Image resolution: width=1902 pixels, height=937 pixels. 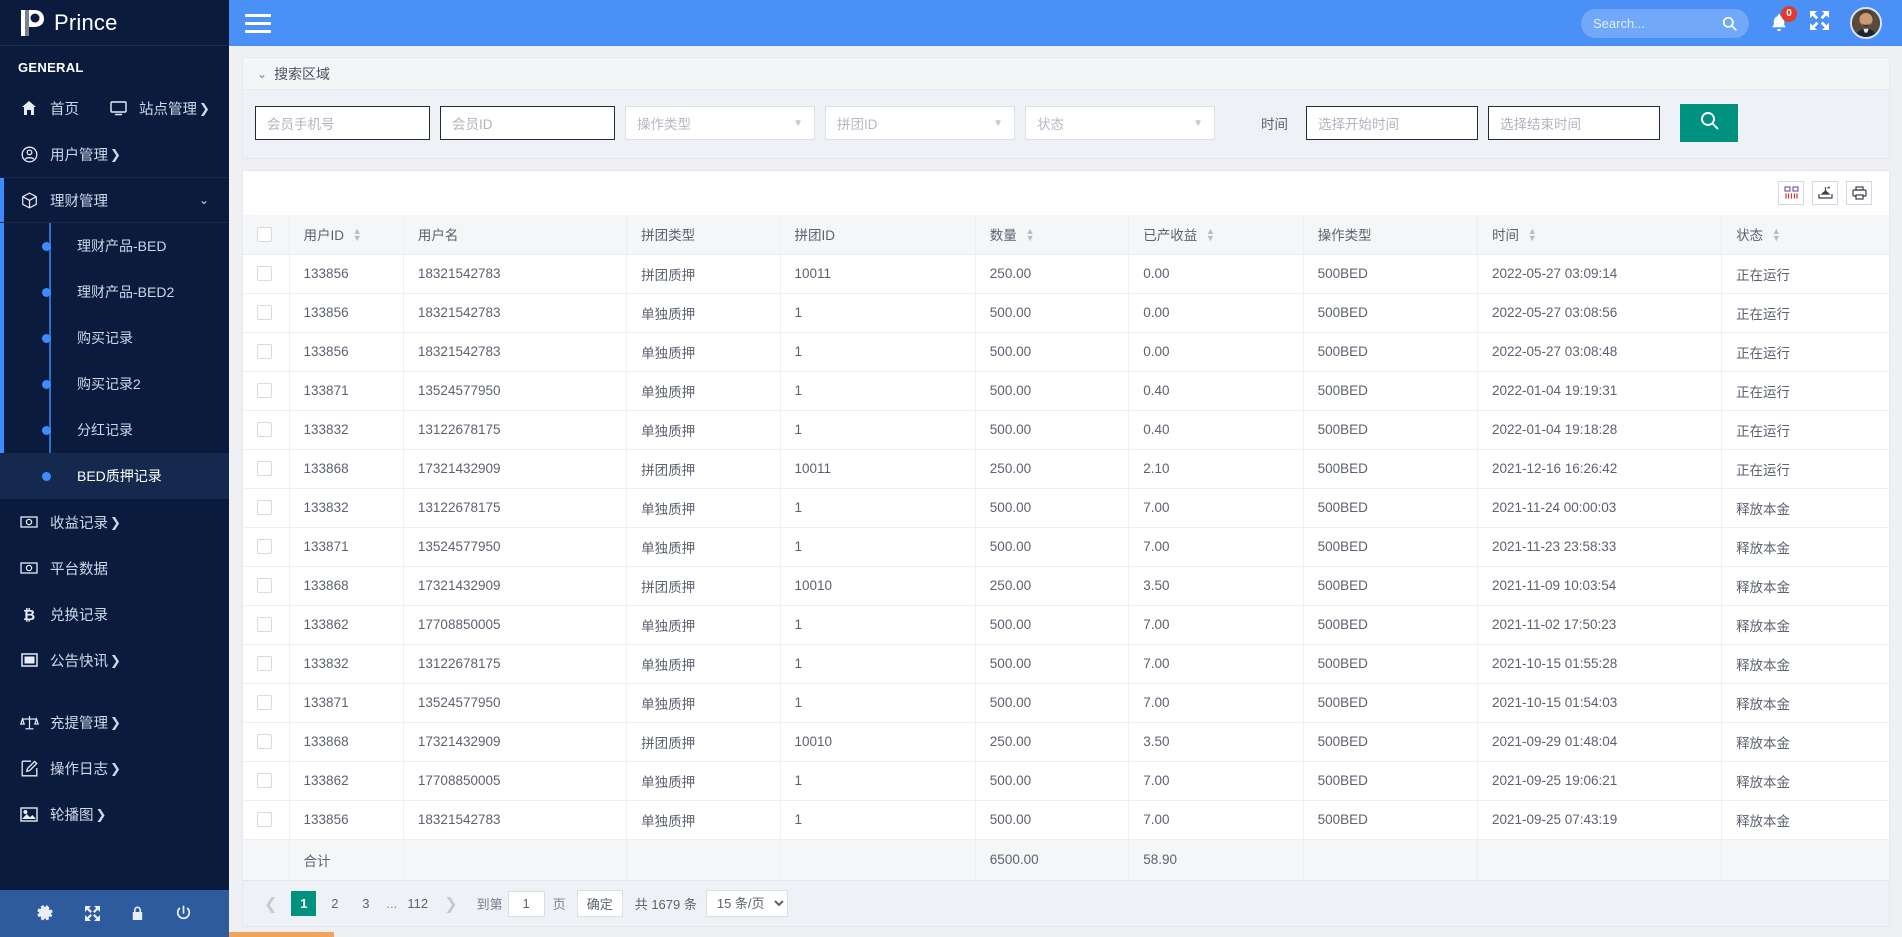 I want to click on member-phone-input: 会员手机号, so click(x=342, y=123).